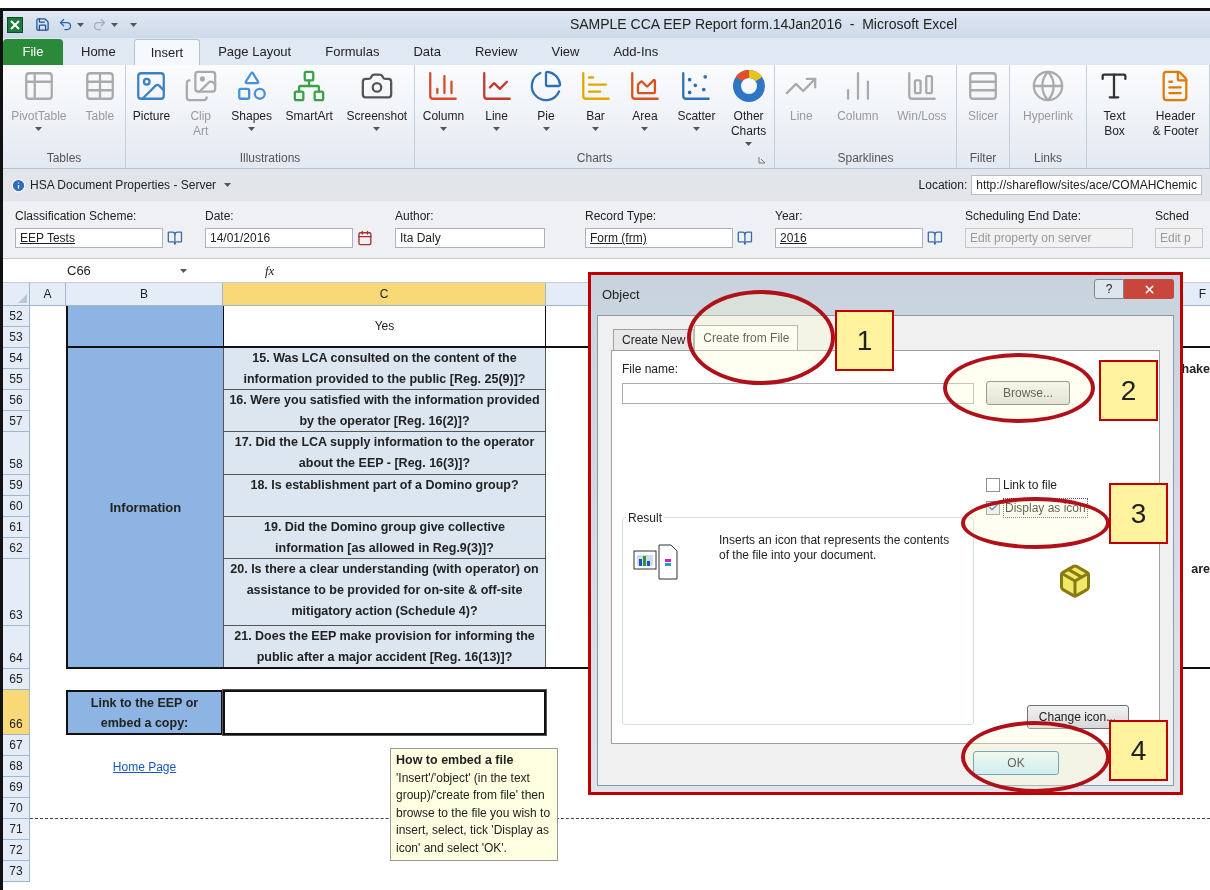 The height and width of the screenshot is (890, 1210). Describe the element at coordinates (1030, 485) in the screenshot. I see `checkbox-label: Link to file` at that location.